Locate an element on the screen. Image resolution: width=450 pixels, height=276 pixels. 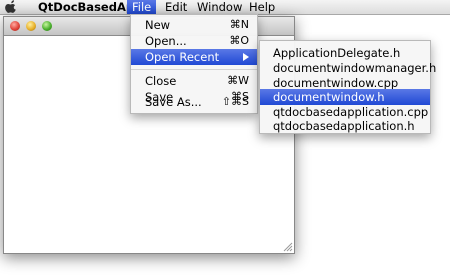
menu-bar: QtDocBasedApp File Edit Window Help is located at coordinates (225, 7).